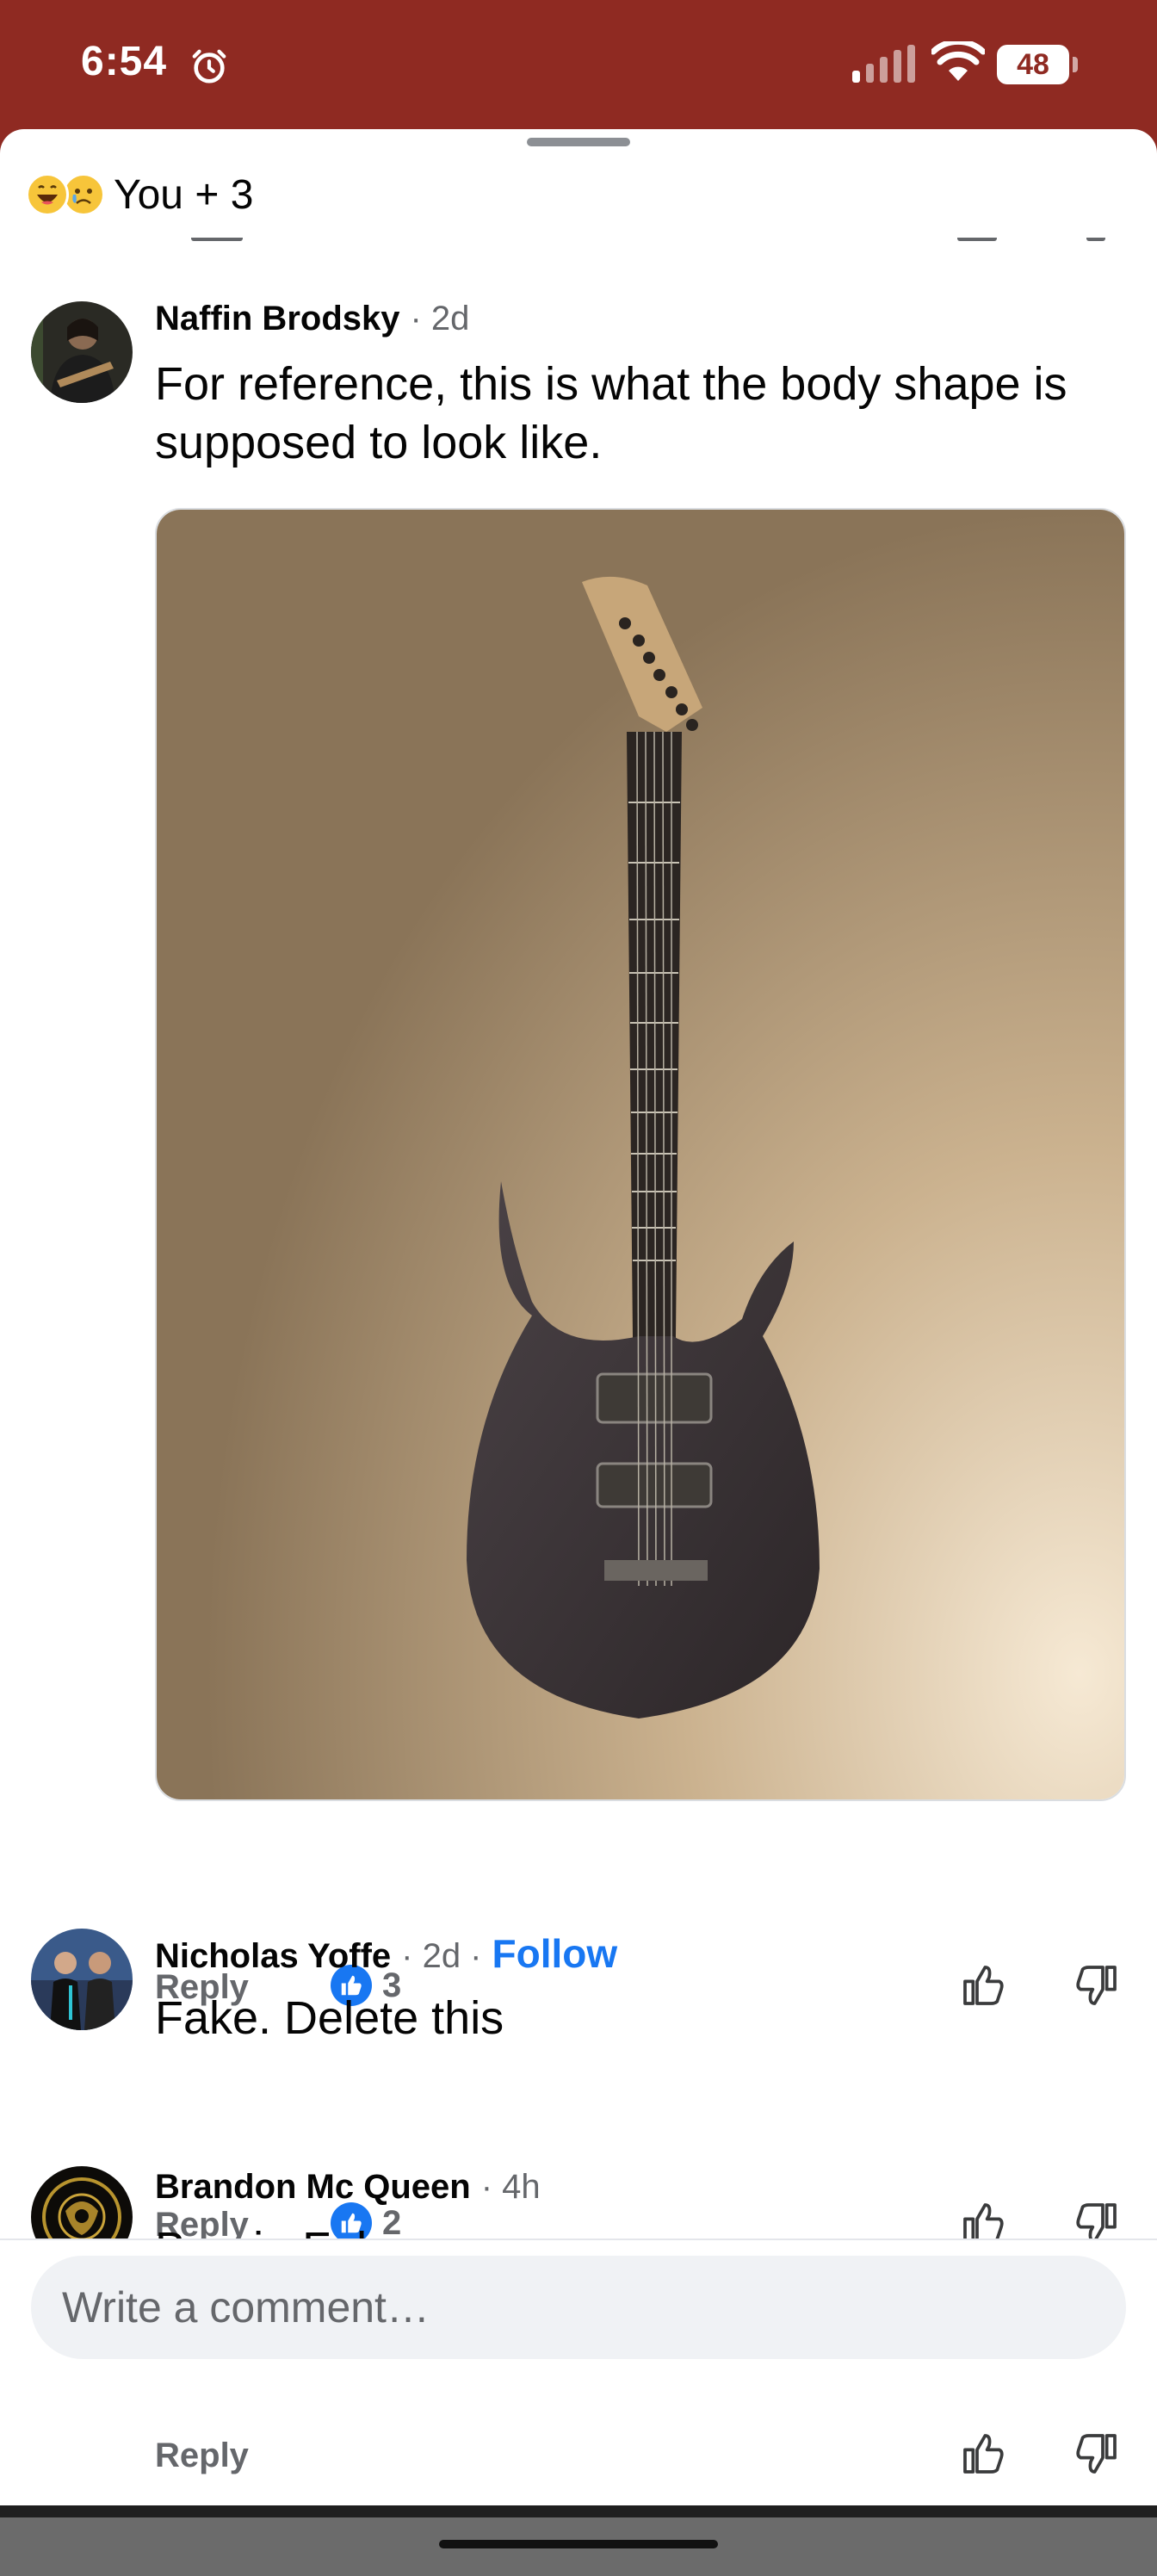 This screenshot has width=1157, height=2576. Describe the element at coordinates (277, 319) in the screenshot. I see `commenter-name: Naffin Brodsky` at that location.